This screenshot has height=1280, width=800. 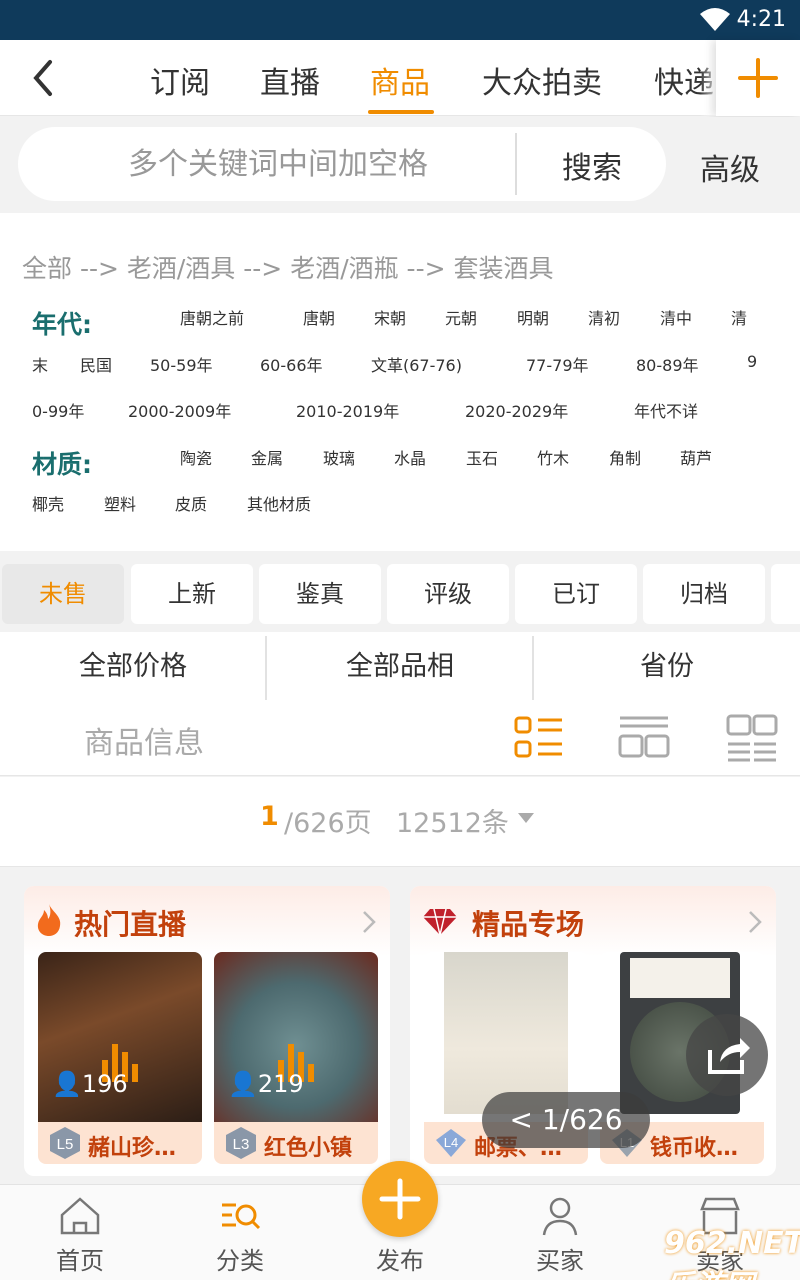 What do you see at coordinates (516, 410) in the screenshot?
I see `era-item: 2020-2029年` at bounding box center [516, 410].